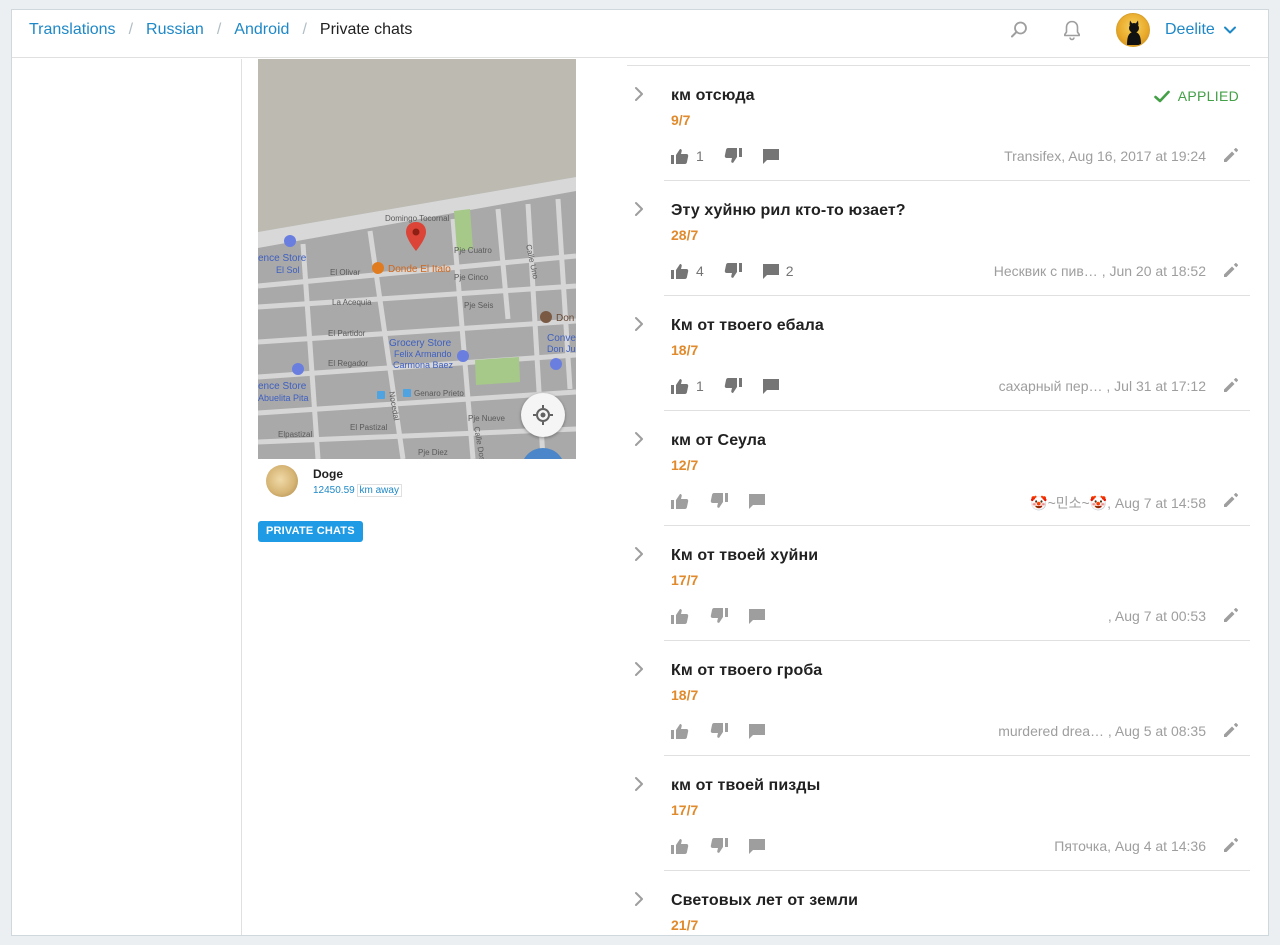 The image size is (1280, 945). What do you see at coordinates (713, 95) in the screenshot?
I see `suggestion-text: км отсюда` at bounding box center [713, 95].